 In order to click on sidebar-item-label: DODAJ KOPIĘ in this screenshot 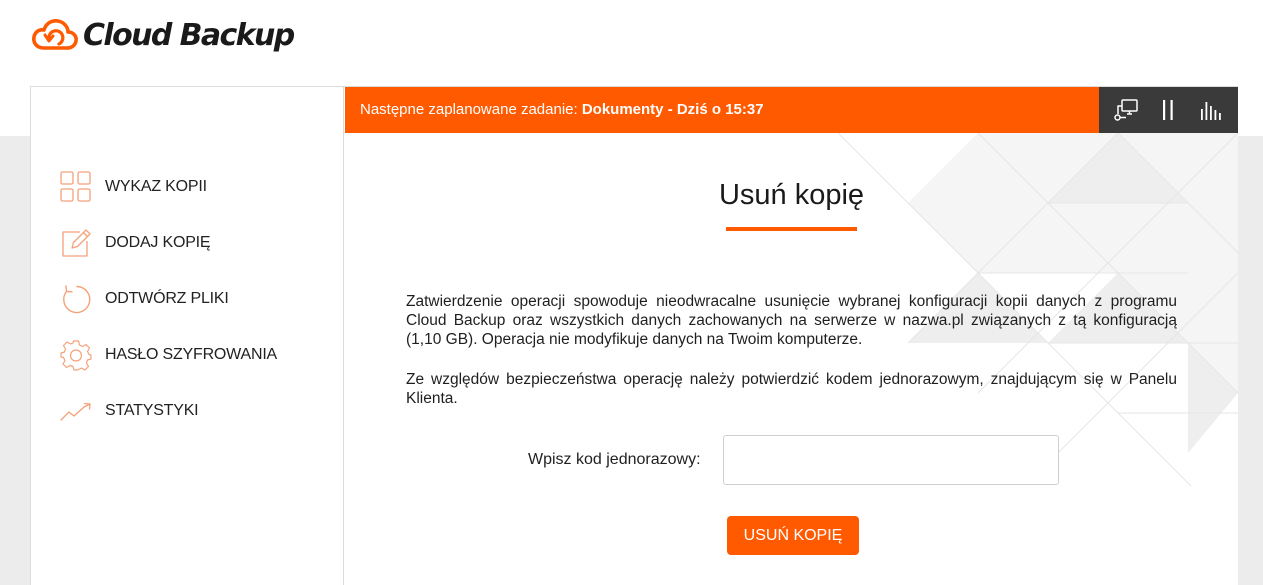, I will do `click(158, 242)`.